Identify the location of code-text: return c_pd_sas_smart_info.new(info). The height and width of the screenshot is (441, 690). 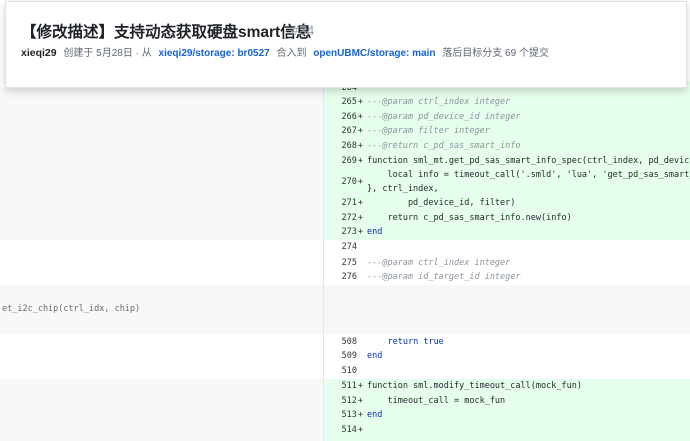
(469, 218).